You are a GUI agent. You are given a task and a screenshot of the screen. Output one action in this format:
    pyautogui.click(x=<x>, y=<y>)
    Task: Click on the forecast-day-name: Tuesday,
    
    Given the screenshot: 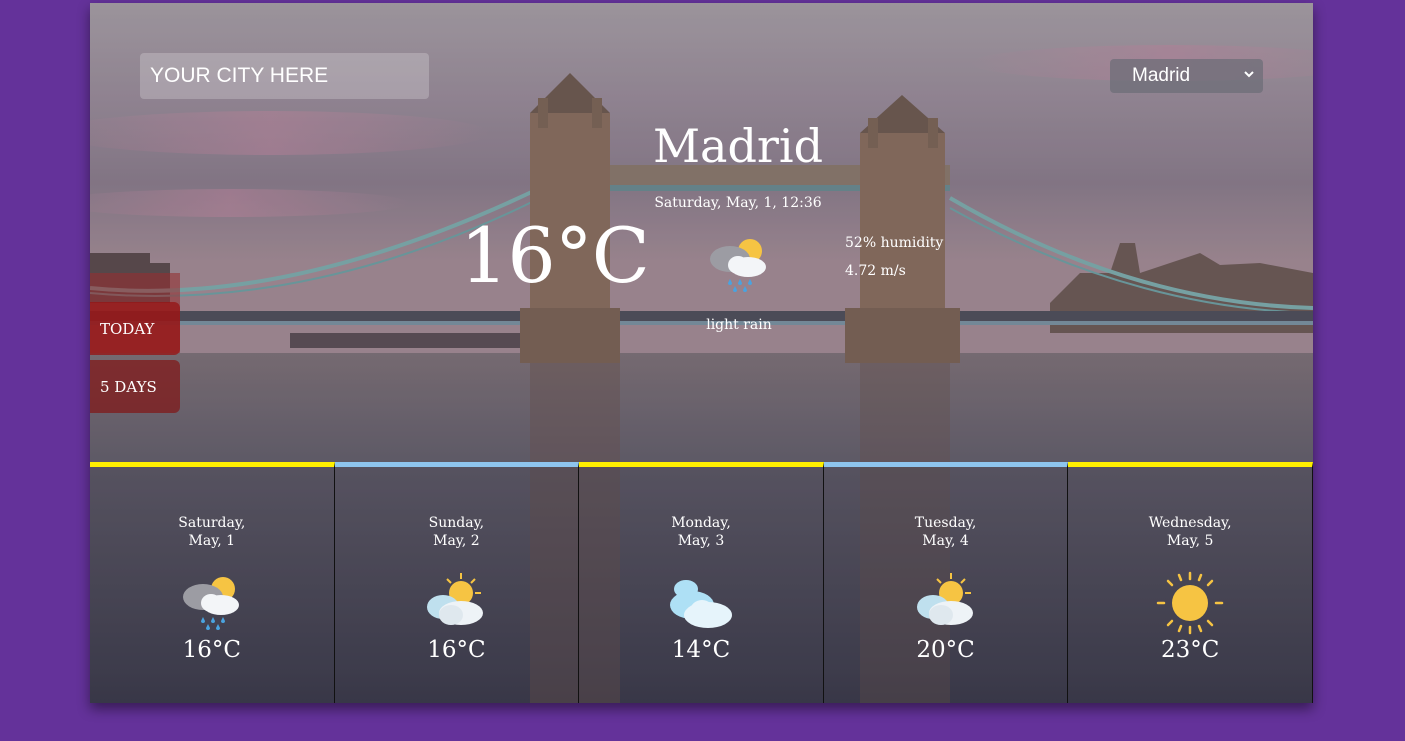 What is the action you would take?
    pyautogui.click(x=945, y=523)
    